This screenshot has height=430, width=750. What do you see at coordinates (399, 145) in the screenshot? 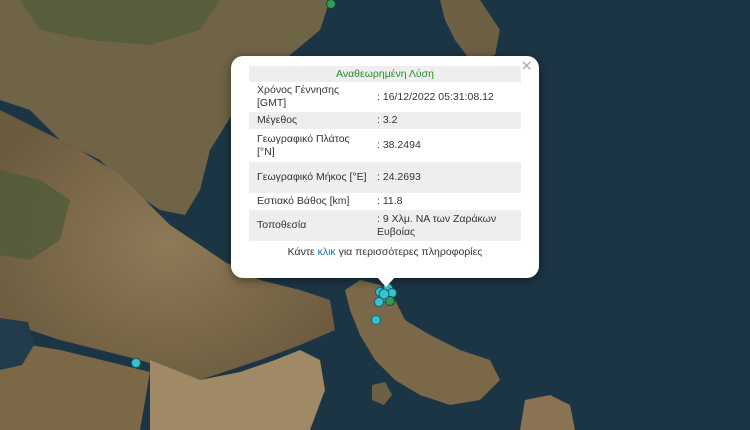
I see `detail-value: : 38.2494` at bounding box center [399, 145].